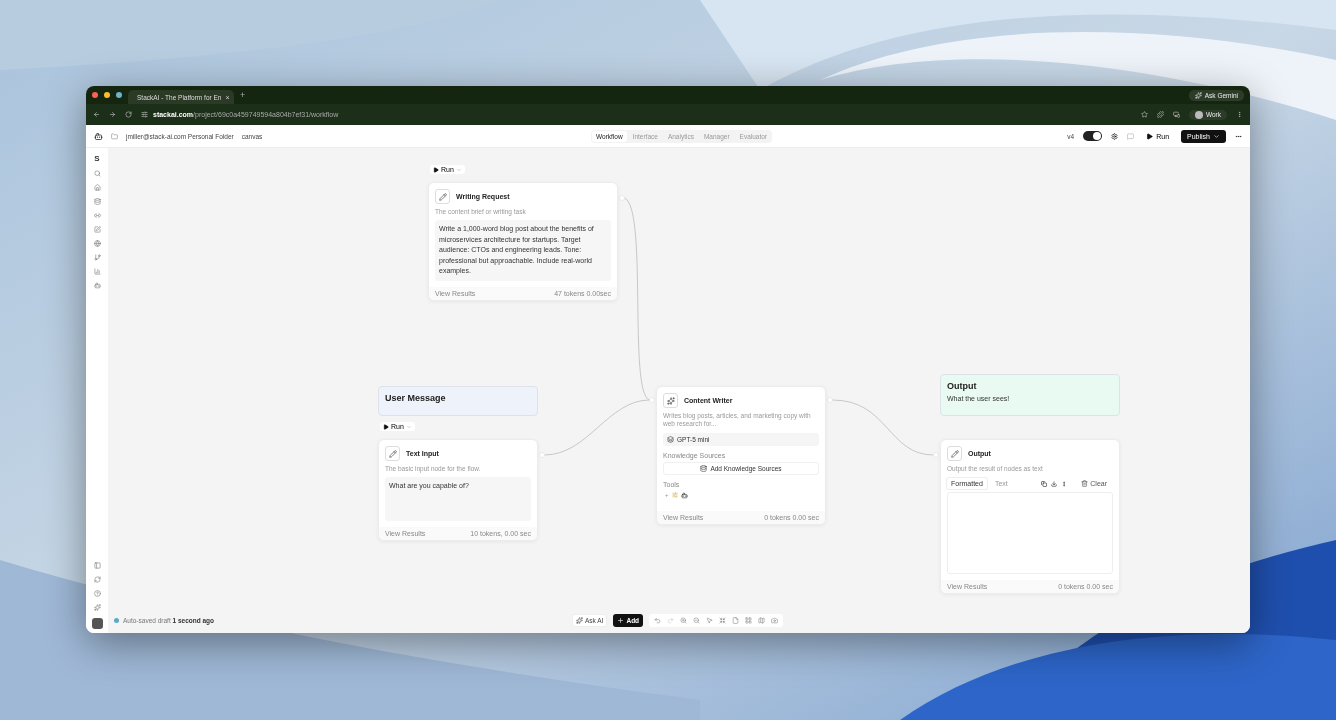  Describe the element at coordinates (416, 398) in the screenshot. I see `group-title: User Message` at that location.